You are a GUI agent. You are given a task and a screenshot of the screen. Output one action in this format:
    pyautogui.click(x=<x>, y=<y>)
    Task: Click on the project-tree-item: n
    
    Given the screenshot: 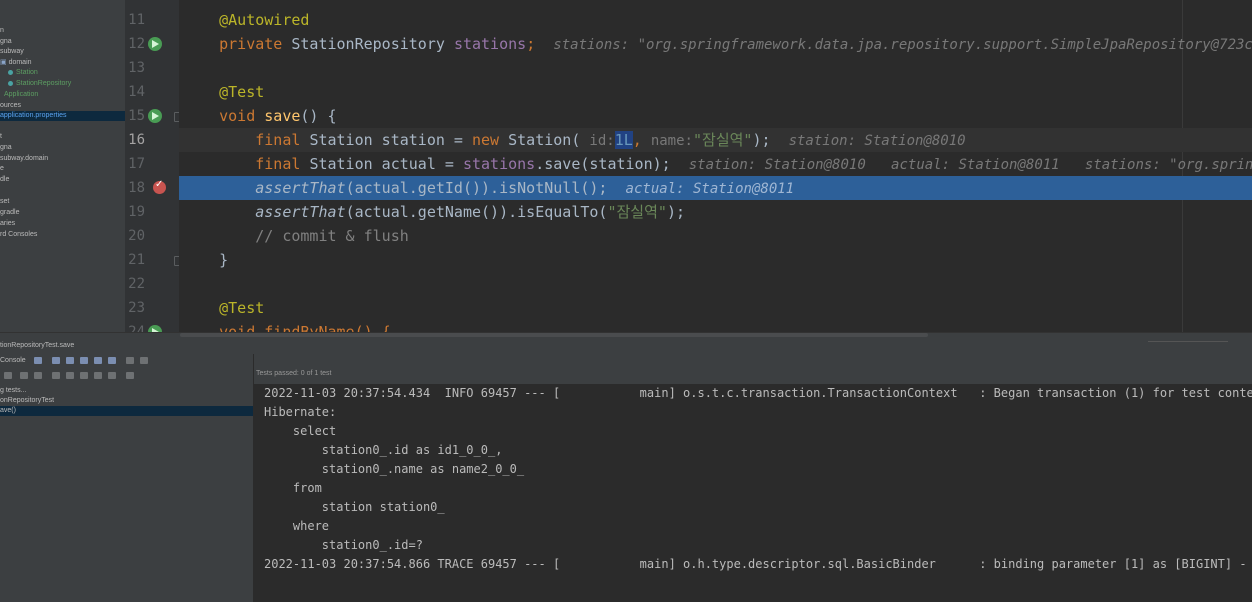 What is the action you would take?
    pyautogui.click(x=2, y=31)
    